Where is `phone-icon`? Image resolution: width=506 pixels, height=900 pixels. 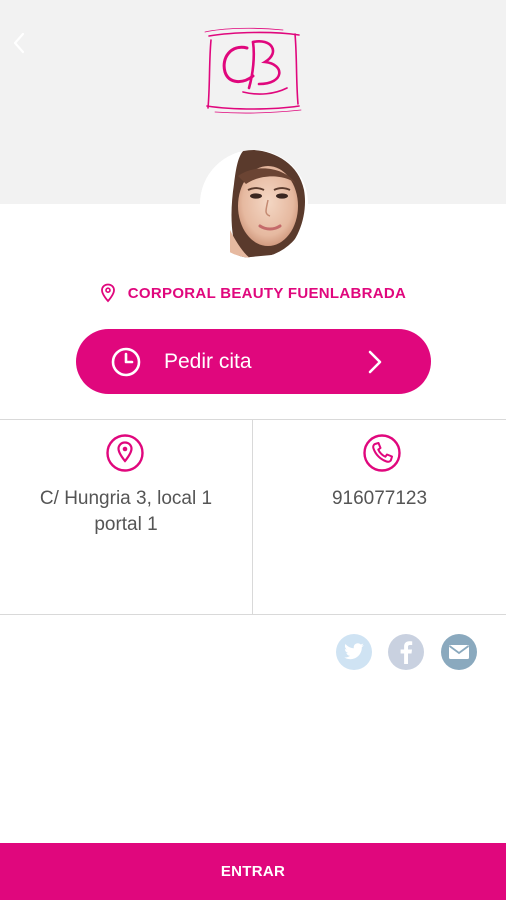 phone-icon is located at coordinates (382, 453).